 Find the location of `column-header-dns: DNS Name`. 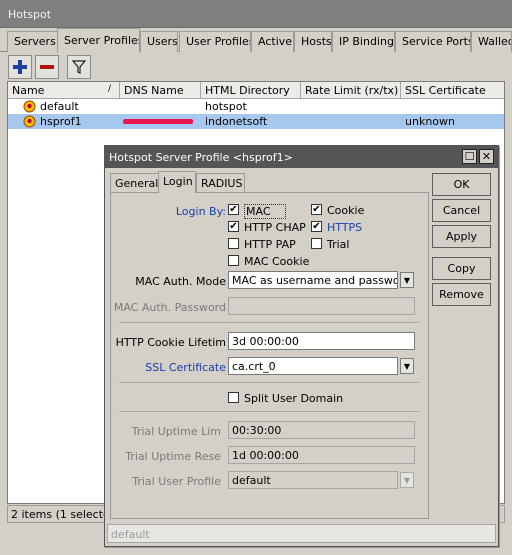

column-header-dns: DNS Name is located at coordinates (160, 90).